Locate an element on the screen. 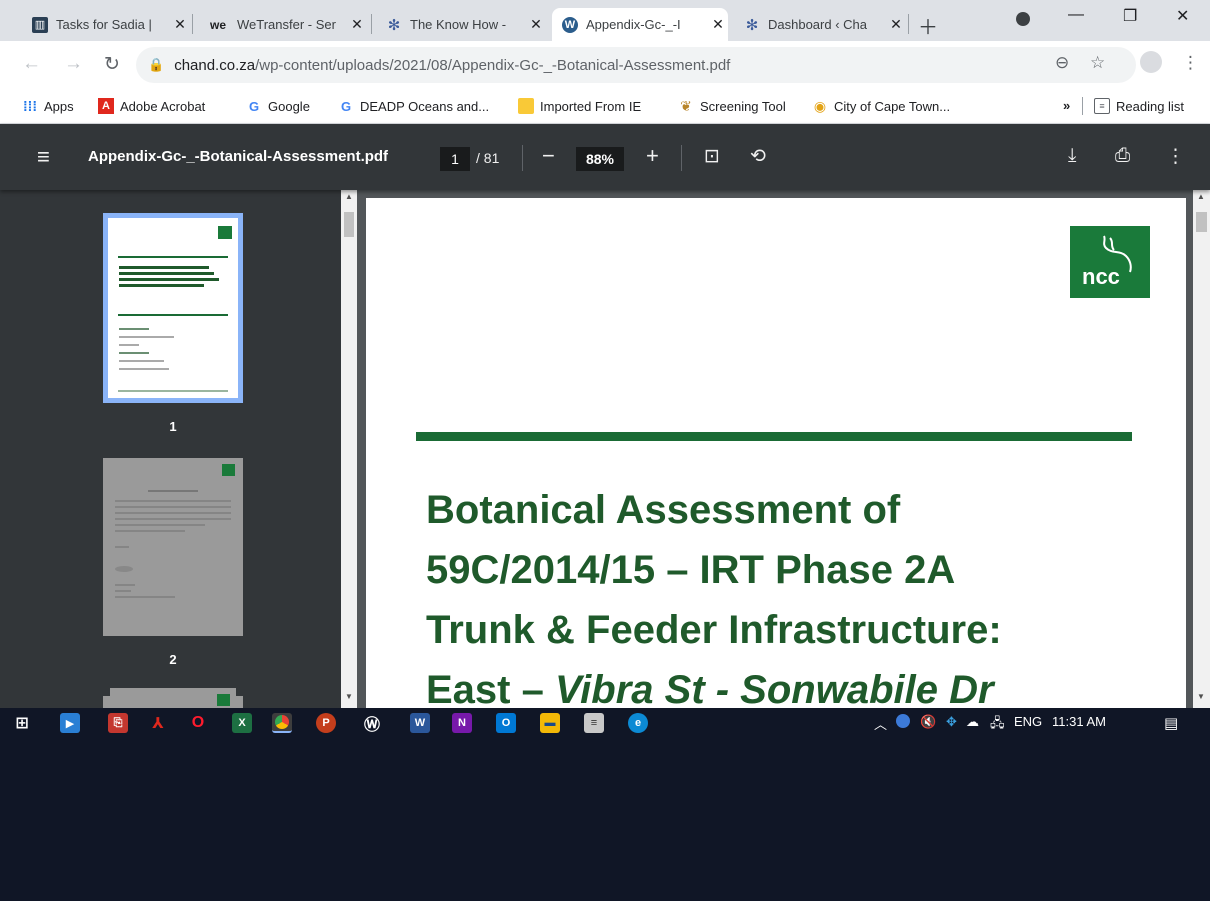  sidebar-menu-icon: ≡ is located at coordinates (43, 157).